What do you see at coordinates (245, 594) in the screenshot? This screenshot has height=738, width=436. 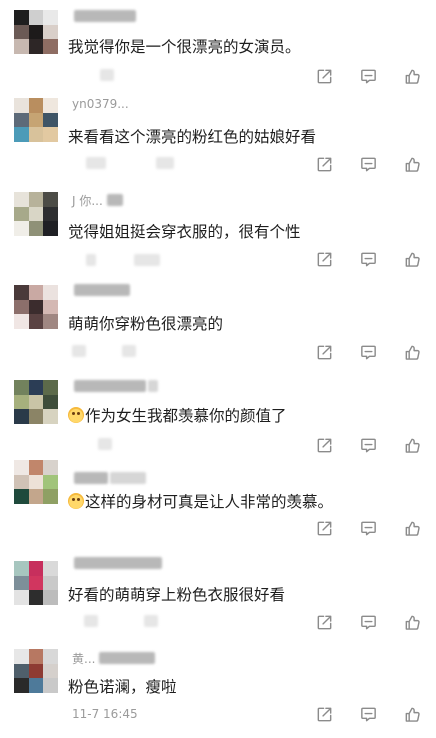 I see `comment-text-row: 好看的萌萌穿上粉色衣服很好看` at bounding box center [245, 594].